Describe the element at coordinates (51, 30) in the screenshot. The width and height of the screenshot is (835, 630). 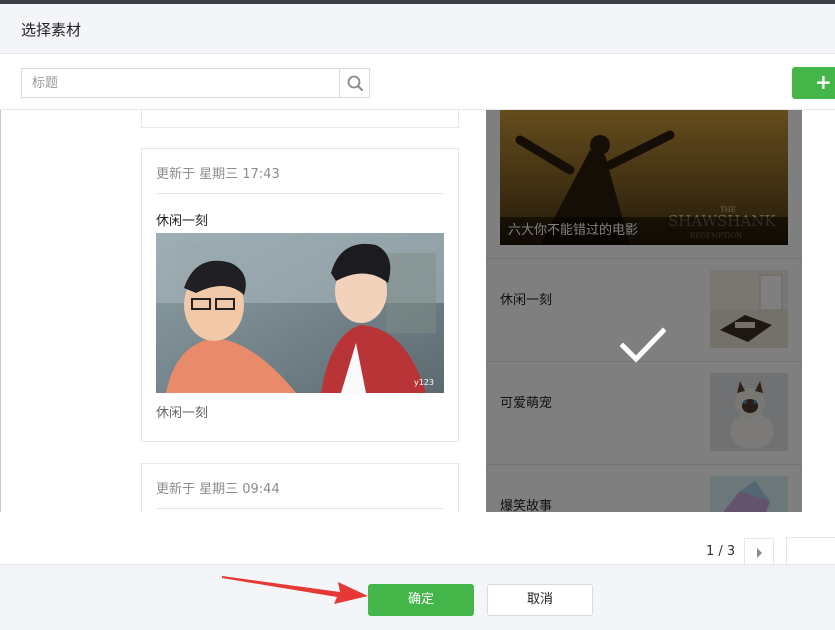
I see `dialog-title: 选择素材` at that location.